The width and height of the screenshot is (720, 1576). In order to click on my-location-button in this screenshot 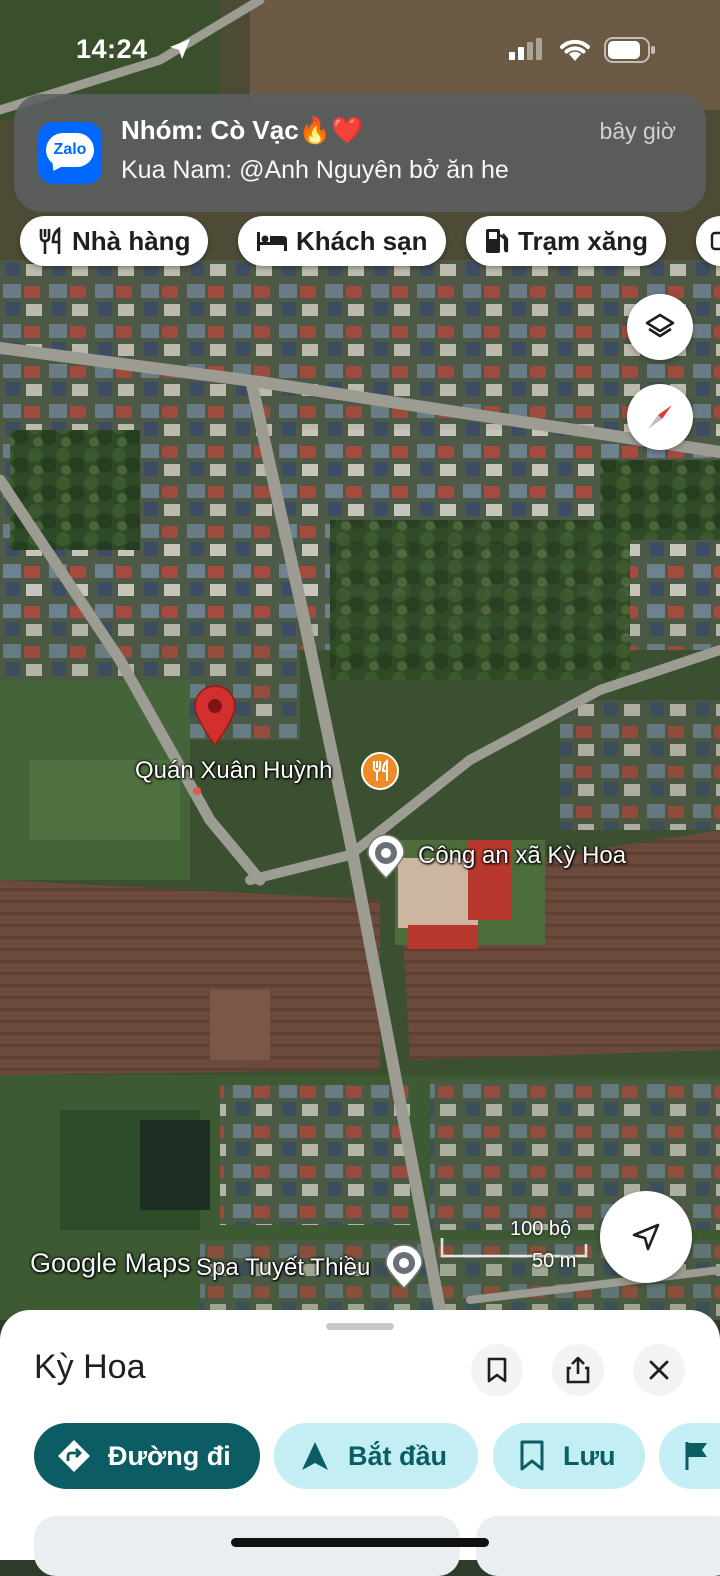, I will do `click(646, 1237)`.